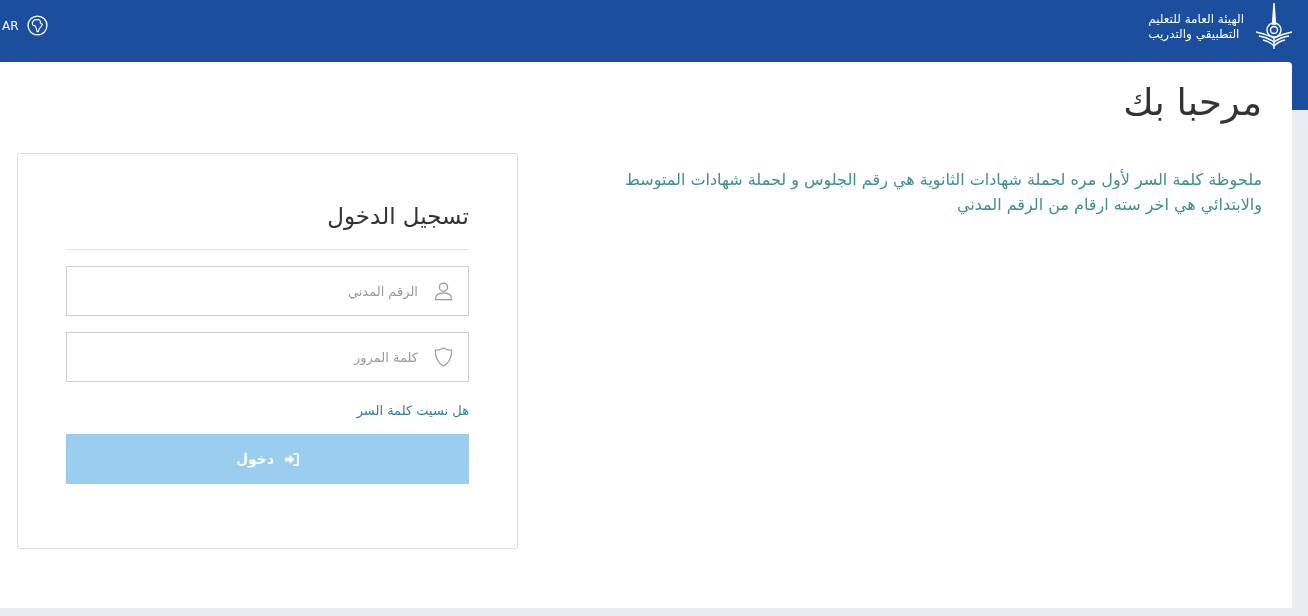  What do you see at coordinates (1194, 34) in the screenshot?
I see `organization-name-line: التطبيقي والتدريب` at bounding box center [1194, 34].